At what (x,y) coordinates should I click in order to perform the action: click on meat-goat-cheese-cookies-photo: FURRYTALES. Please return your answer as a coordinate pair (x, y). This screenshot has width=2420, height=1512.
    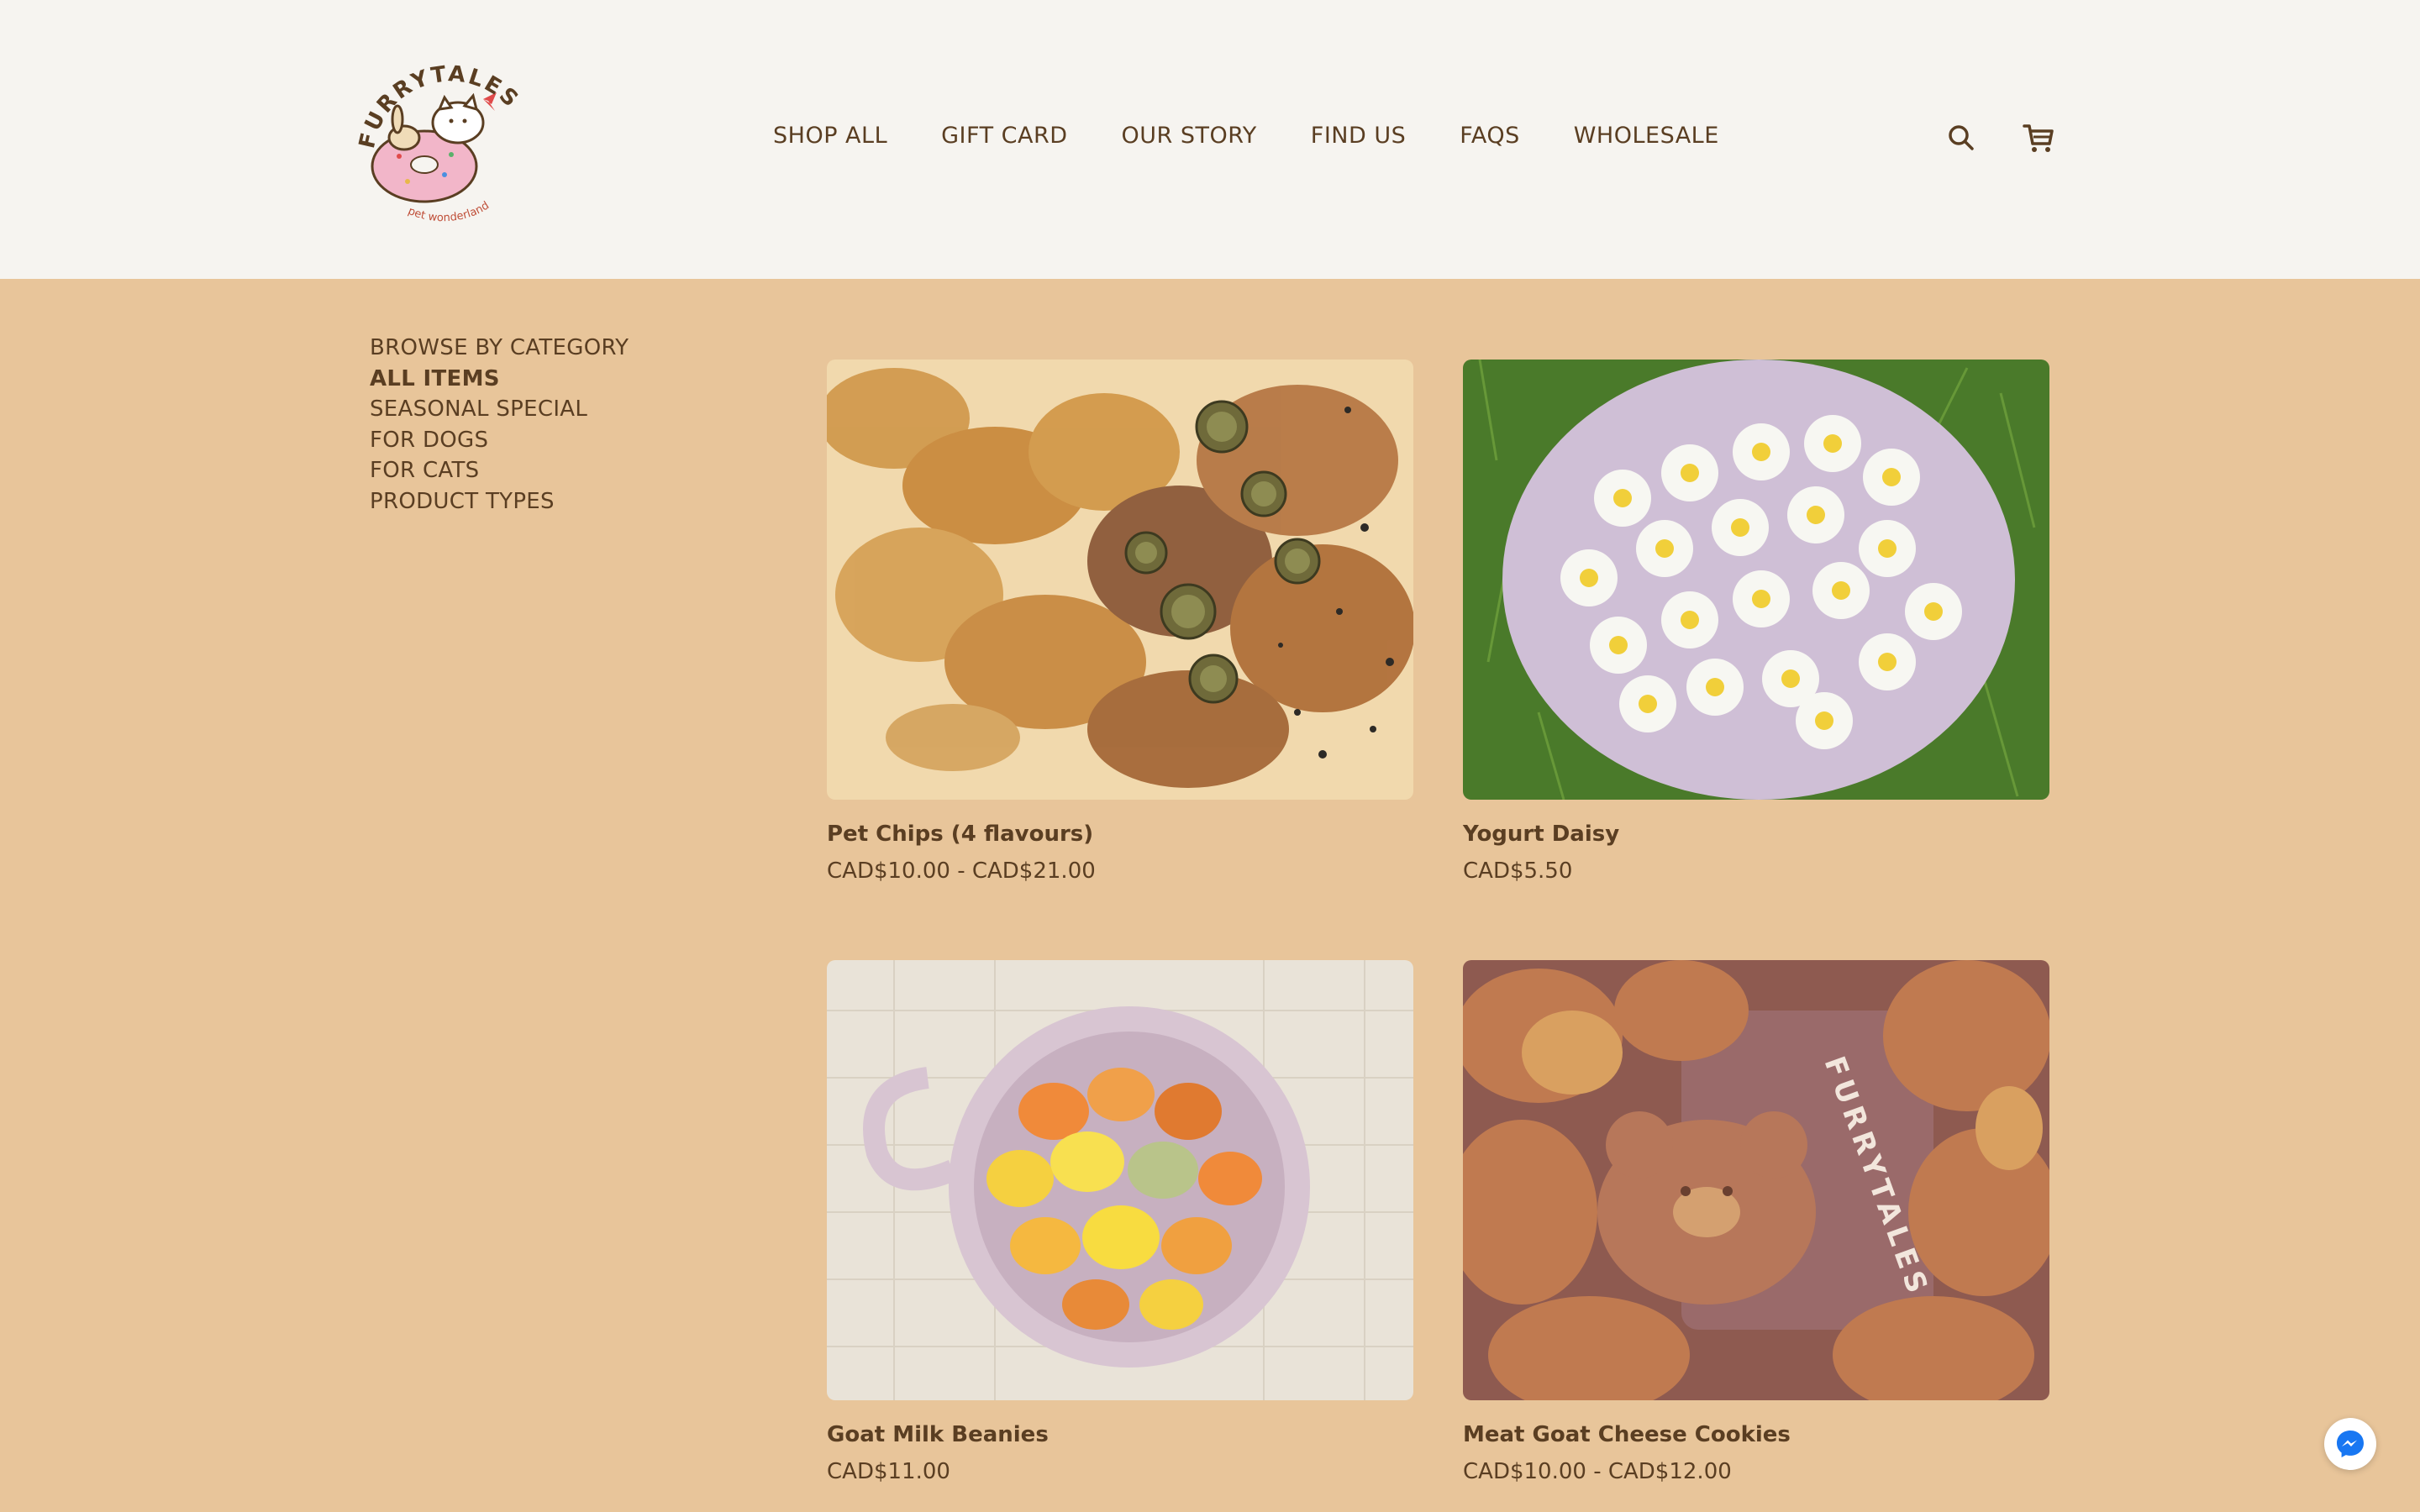
    Looking at the image, I should click on (1756, 1180).